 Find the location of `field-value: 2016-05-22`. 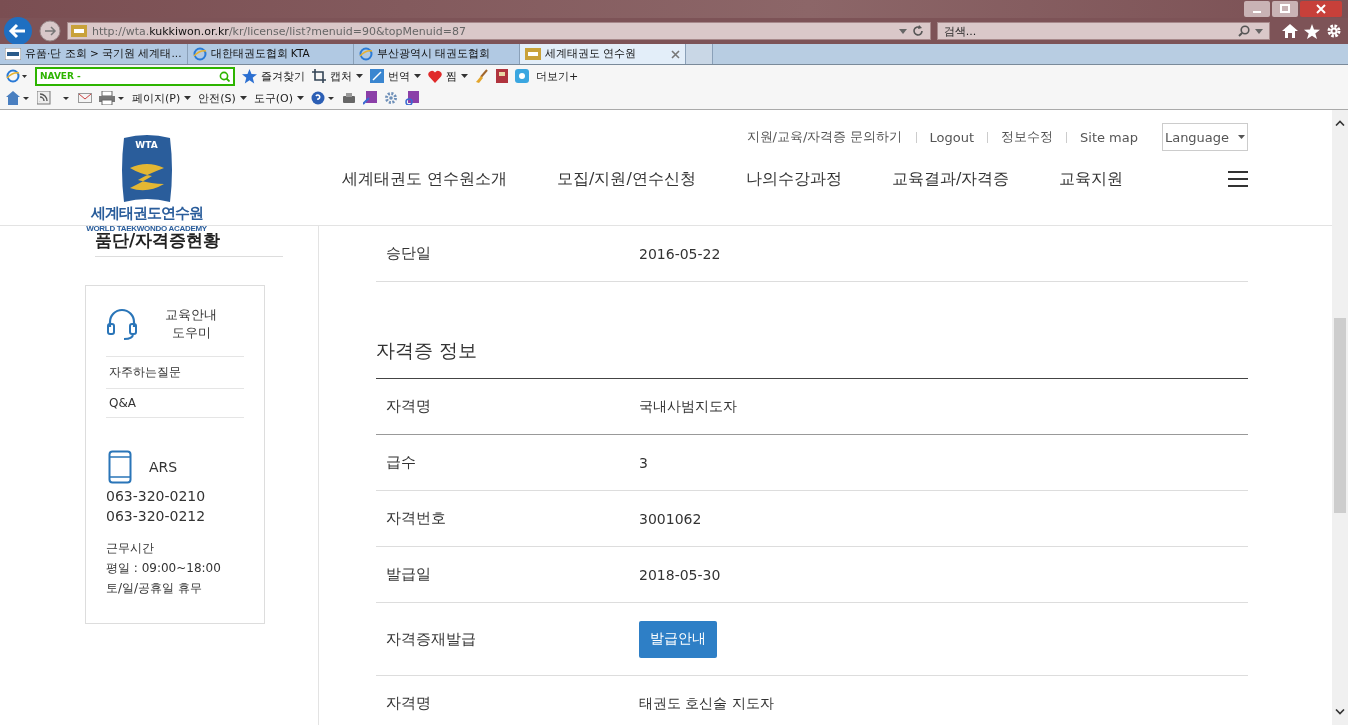

field-value: 2016-05-22 is located at coordinates (680, 253).